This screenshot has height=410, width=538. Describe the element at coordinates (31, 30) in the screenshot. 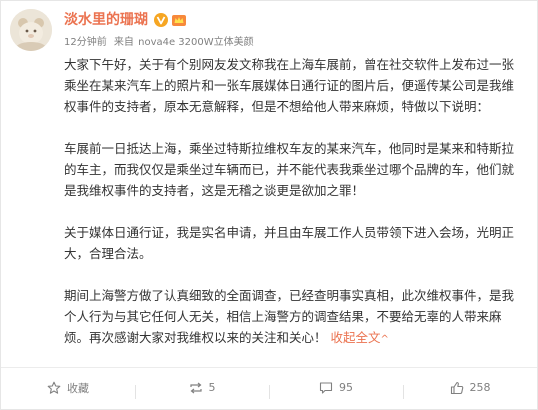

I see `avatar` at that location.